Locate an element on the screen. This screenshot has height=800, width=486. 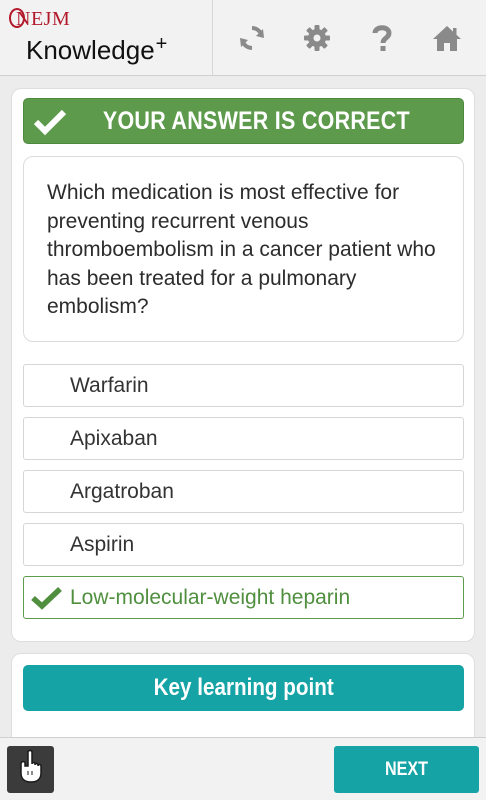
next-question-button: NEXT QUESTION is located at coordinates (406, 769).